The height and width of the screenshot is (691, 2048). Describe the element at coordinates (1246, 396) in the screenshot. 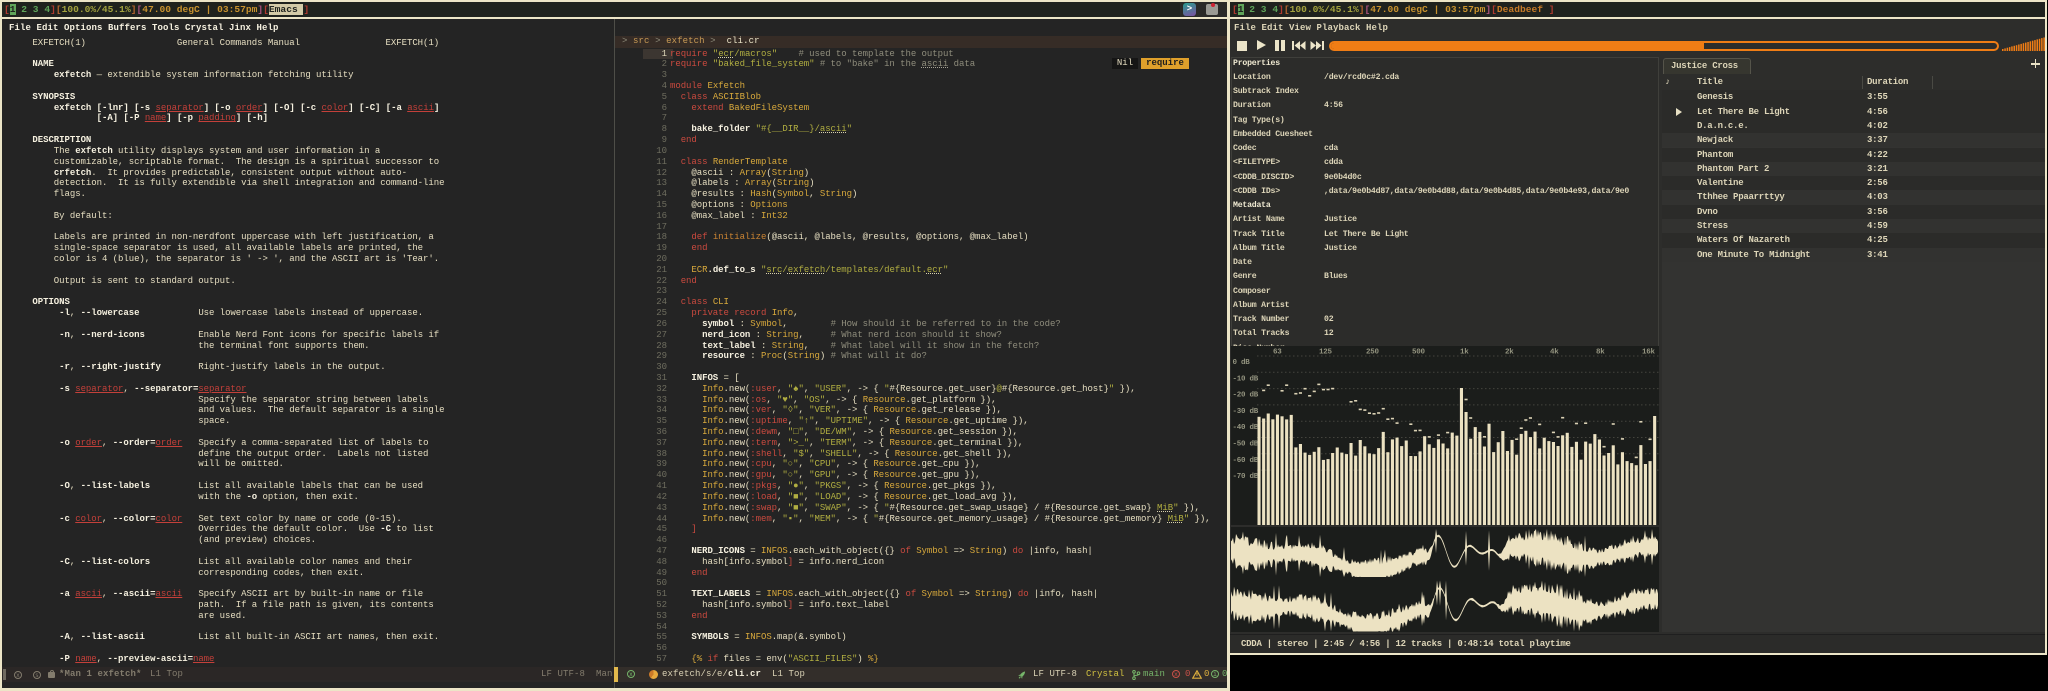

I see `svg-text: -20 dB` at that location.